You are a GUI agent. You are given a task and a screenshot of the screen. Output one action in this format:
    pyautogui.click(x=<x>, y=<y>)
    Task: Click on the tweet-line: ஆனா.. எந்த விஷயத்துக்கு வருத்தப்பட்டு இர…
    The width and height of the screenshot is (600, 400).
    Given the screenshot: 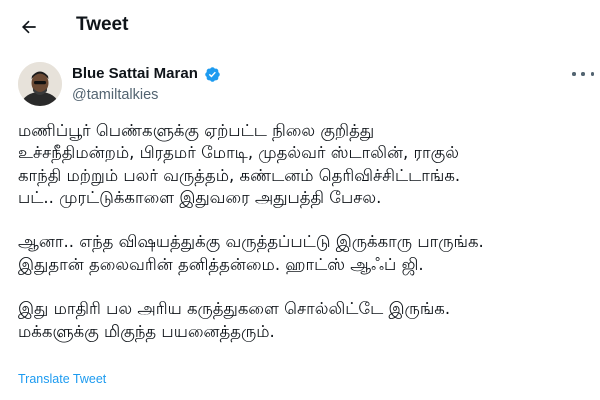 What is the action you would take?
    pyautogui.click(x=251, y=242)
    